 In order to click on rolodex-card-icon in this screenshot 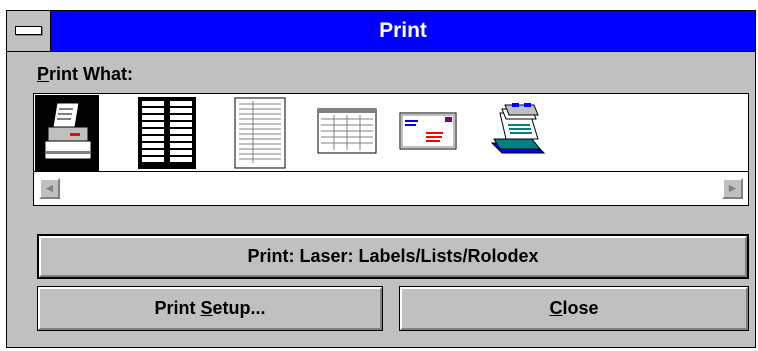, I will do `click(518, 133)`.